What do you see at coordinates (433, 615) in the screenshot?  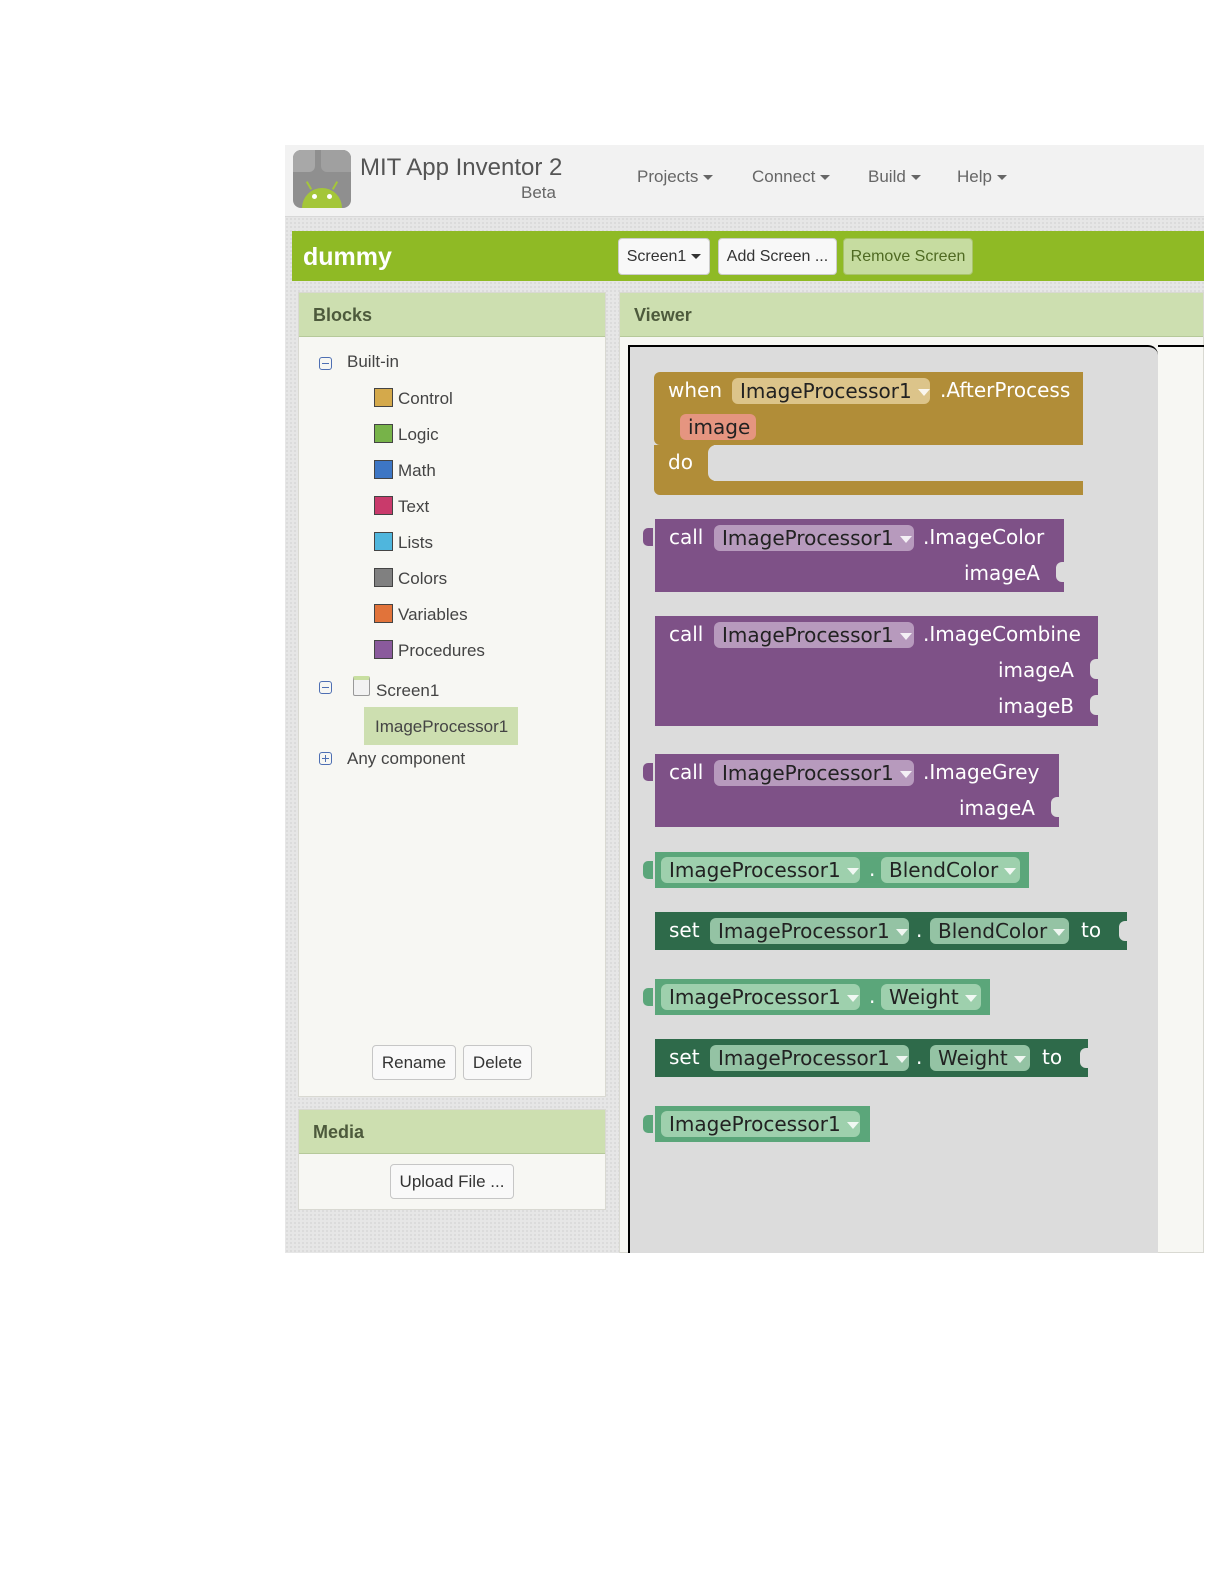 I see `tree-builtin-variables: Variables` at bounding box center [433, 615].